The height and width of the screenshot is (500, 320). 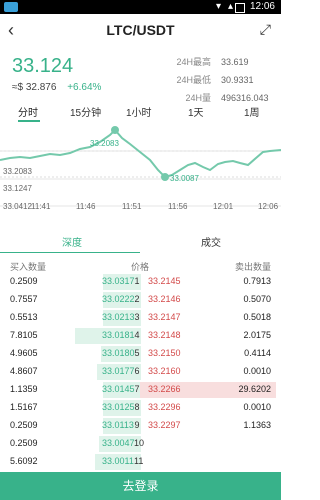 I want to click on fiat-price: ≈$ 32.876, so click(x=34, y=87).